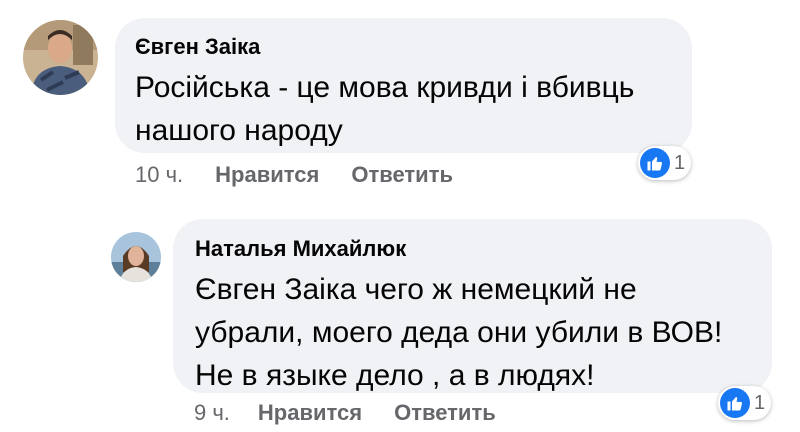 The image size is (800, 432). Describe the element at coordinates (483, 249) in the screenshot. I see `comment-author: Наталья Михайлюк` at that location.